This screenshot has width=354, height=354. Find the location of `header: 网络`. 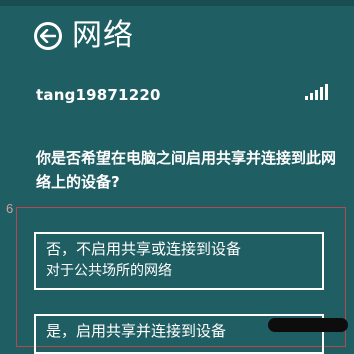

header: 网络 is located at coordinates (84, 36).